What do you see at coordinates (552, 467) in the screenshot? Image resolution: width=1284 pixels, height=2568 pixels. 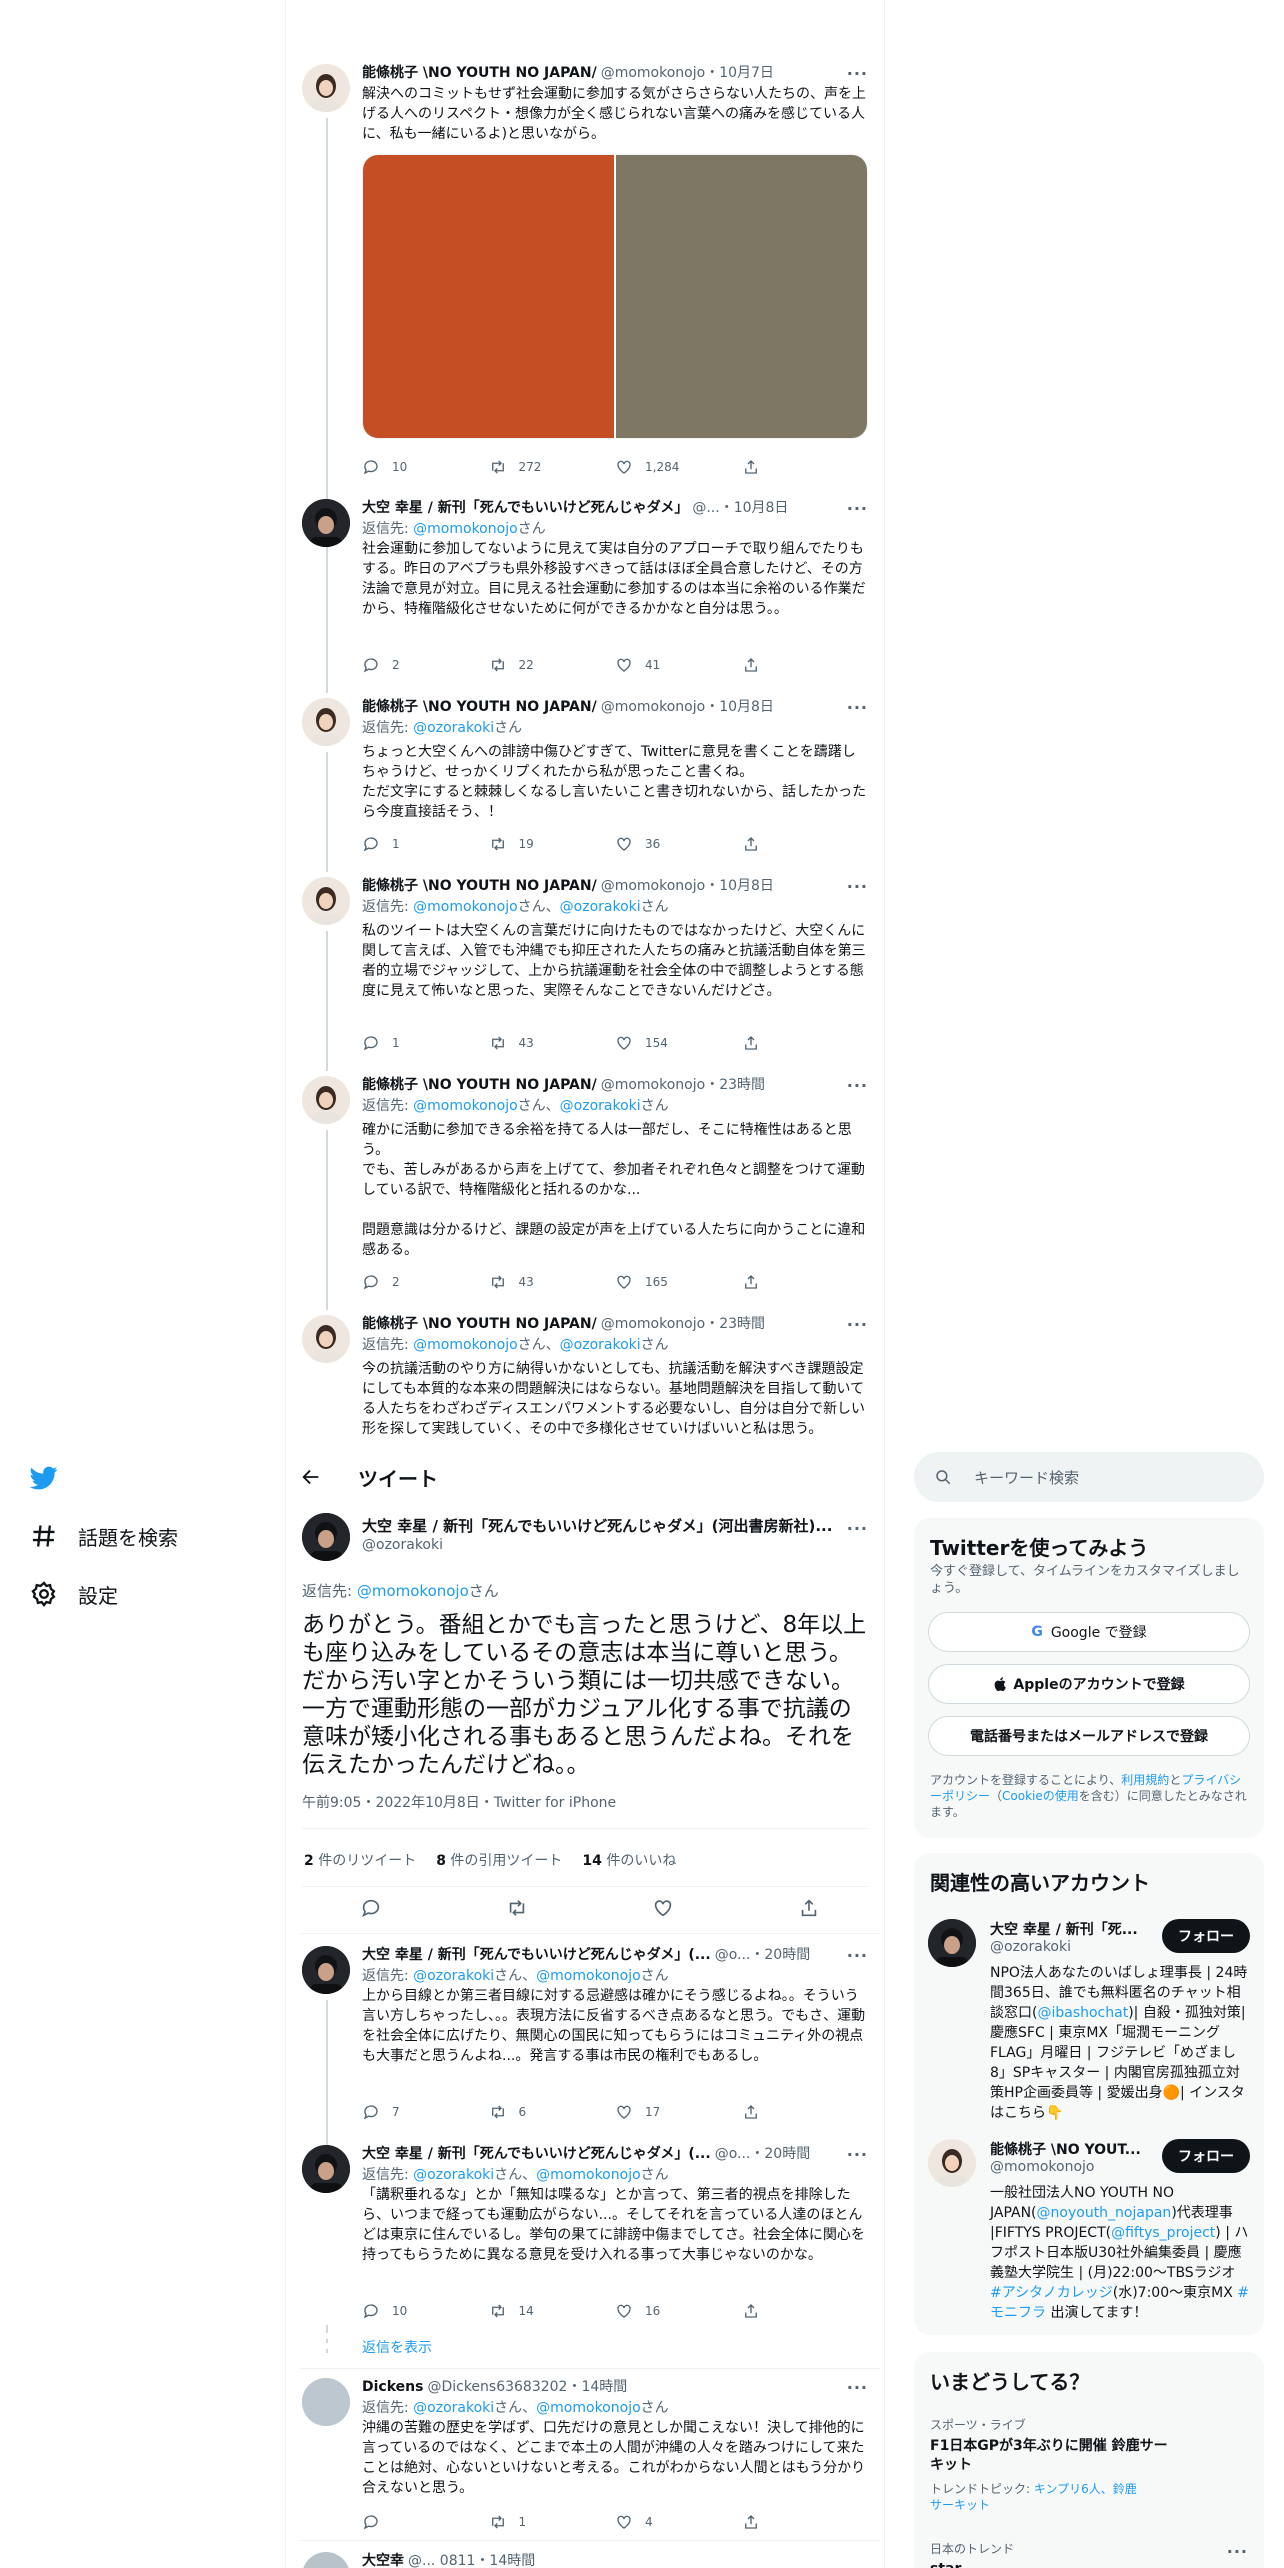 I see `retweet-button: 272` at bounding box center [552, 467].